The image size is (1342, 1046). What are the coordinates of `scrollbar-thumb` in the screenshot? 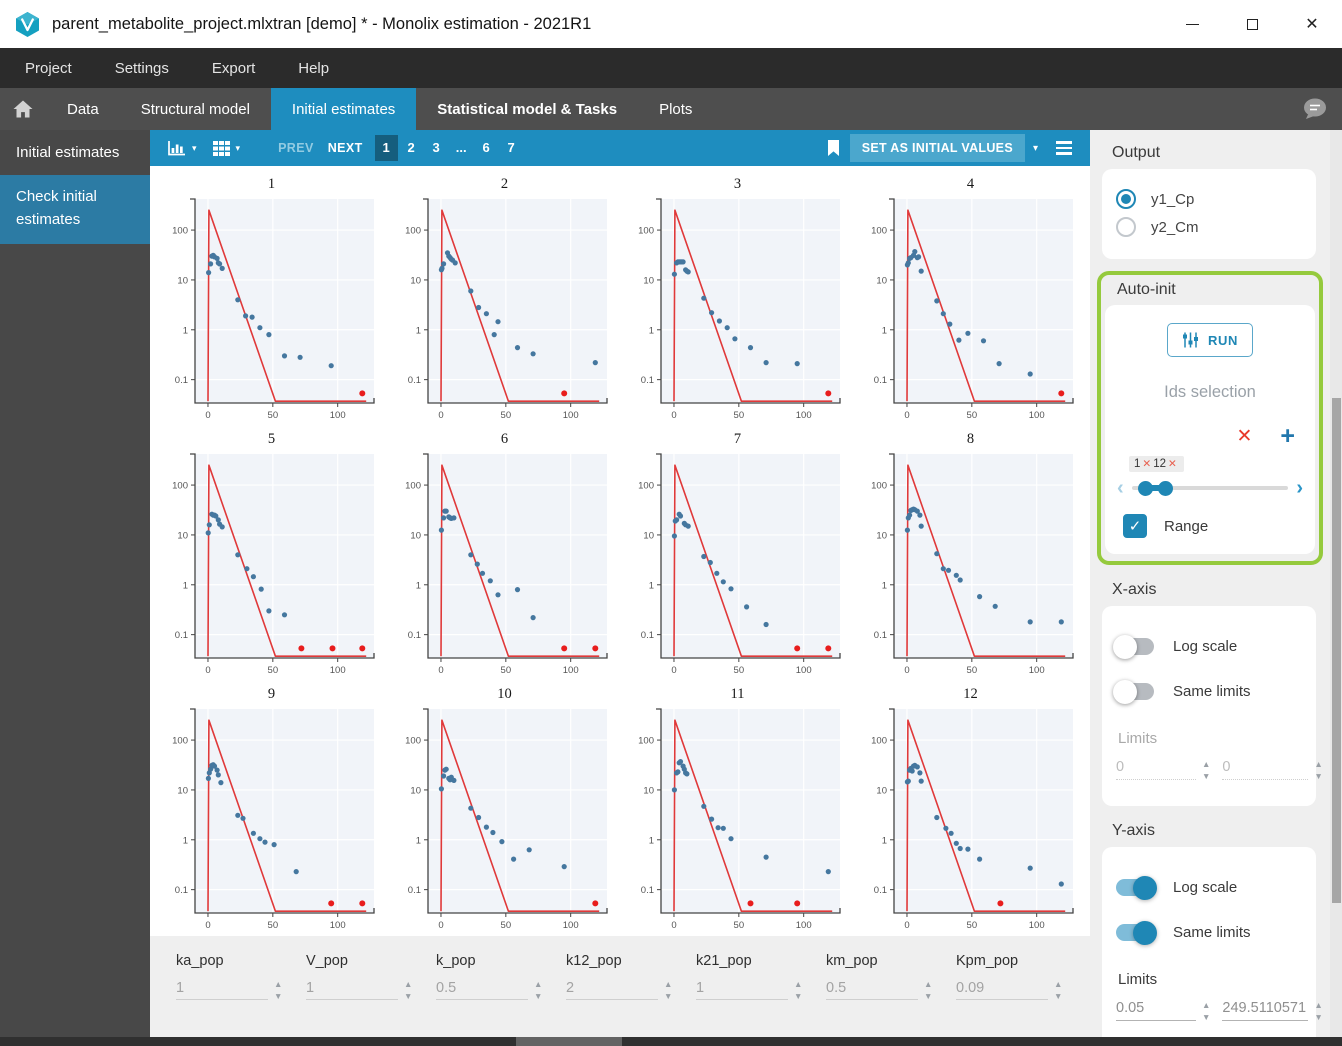 It's located at (1336, 650).